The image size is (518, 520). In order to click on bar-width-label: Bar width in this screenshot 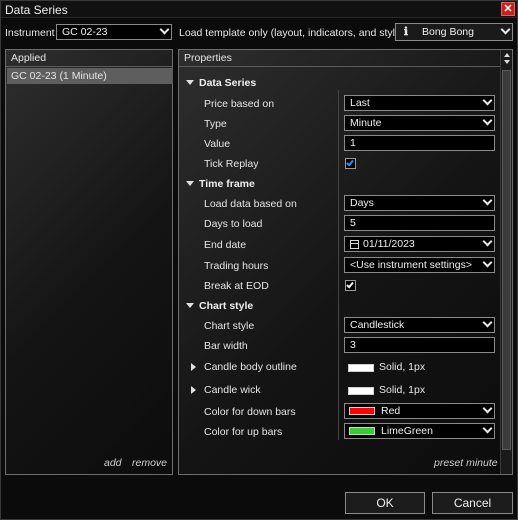, I will do `click(226, 346)`.